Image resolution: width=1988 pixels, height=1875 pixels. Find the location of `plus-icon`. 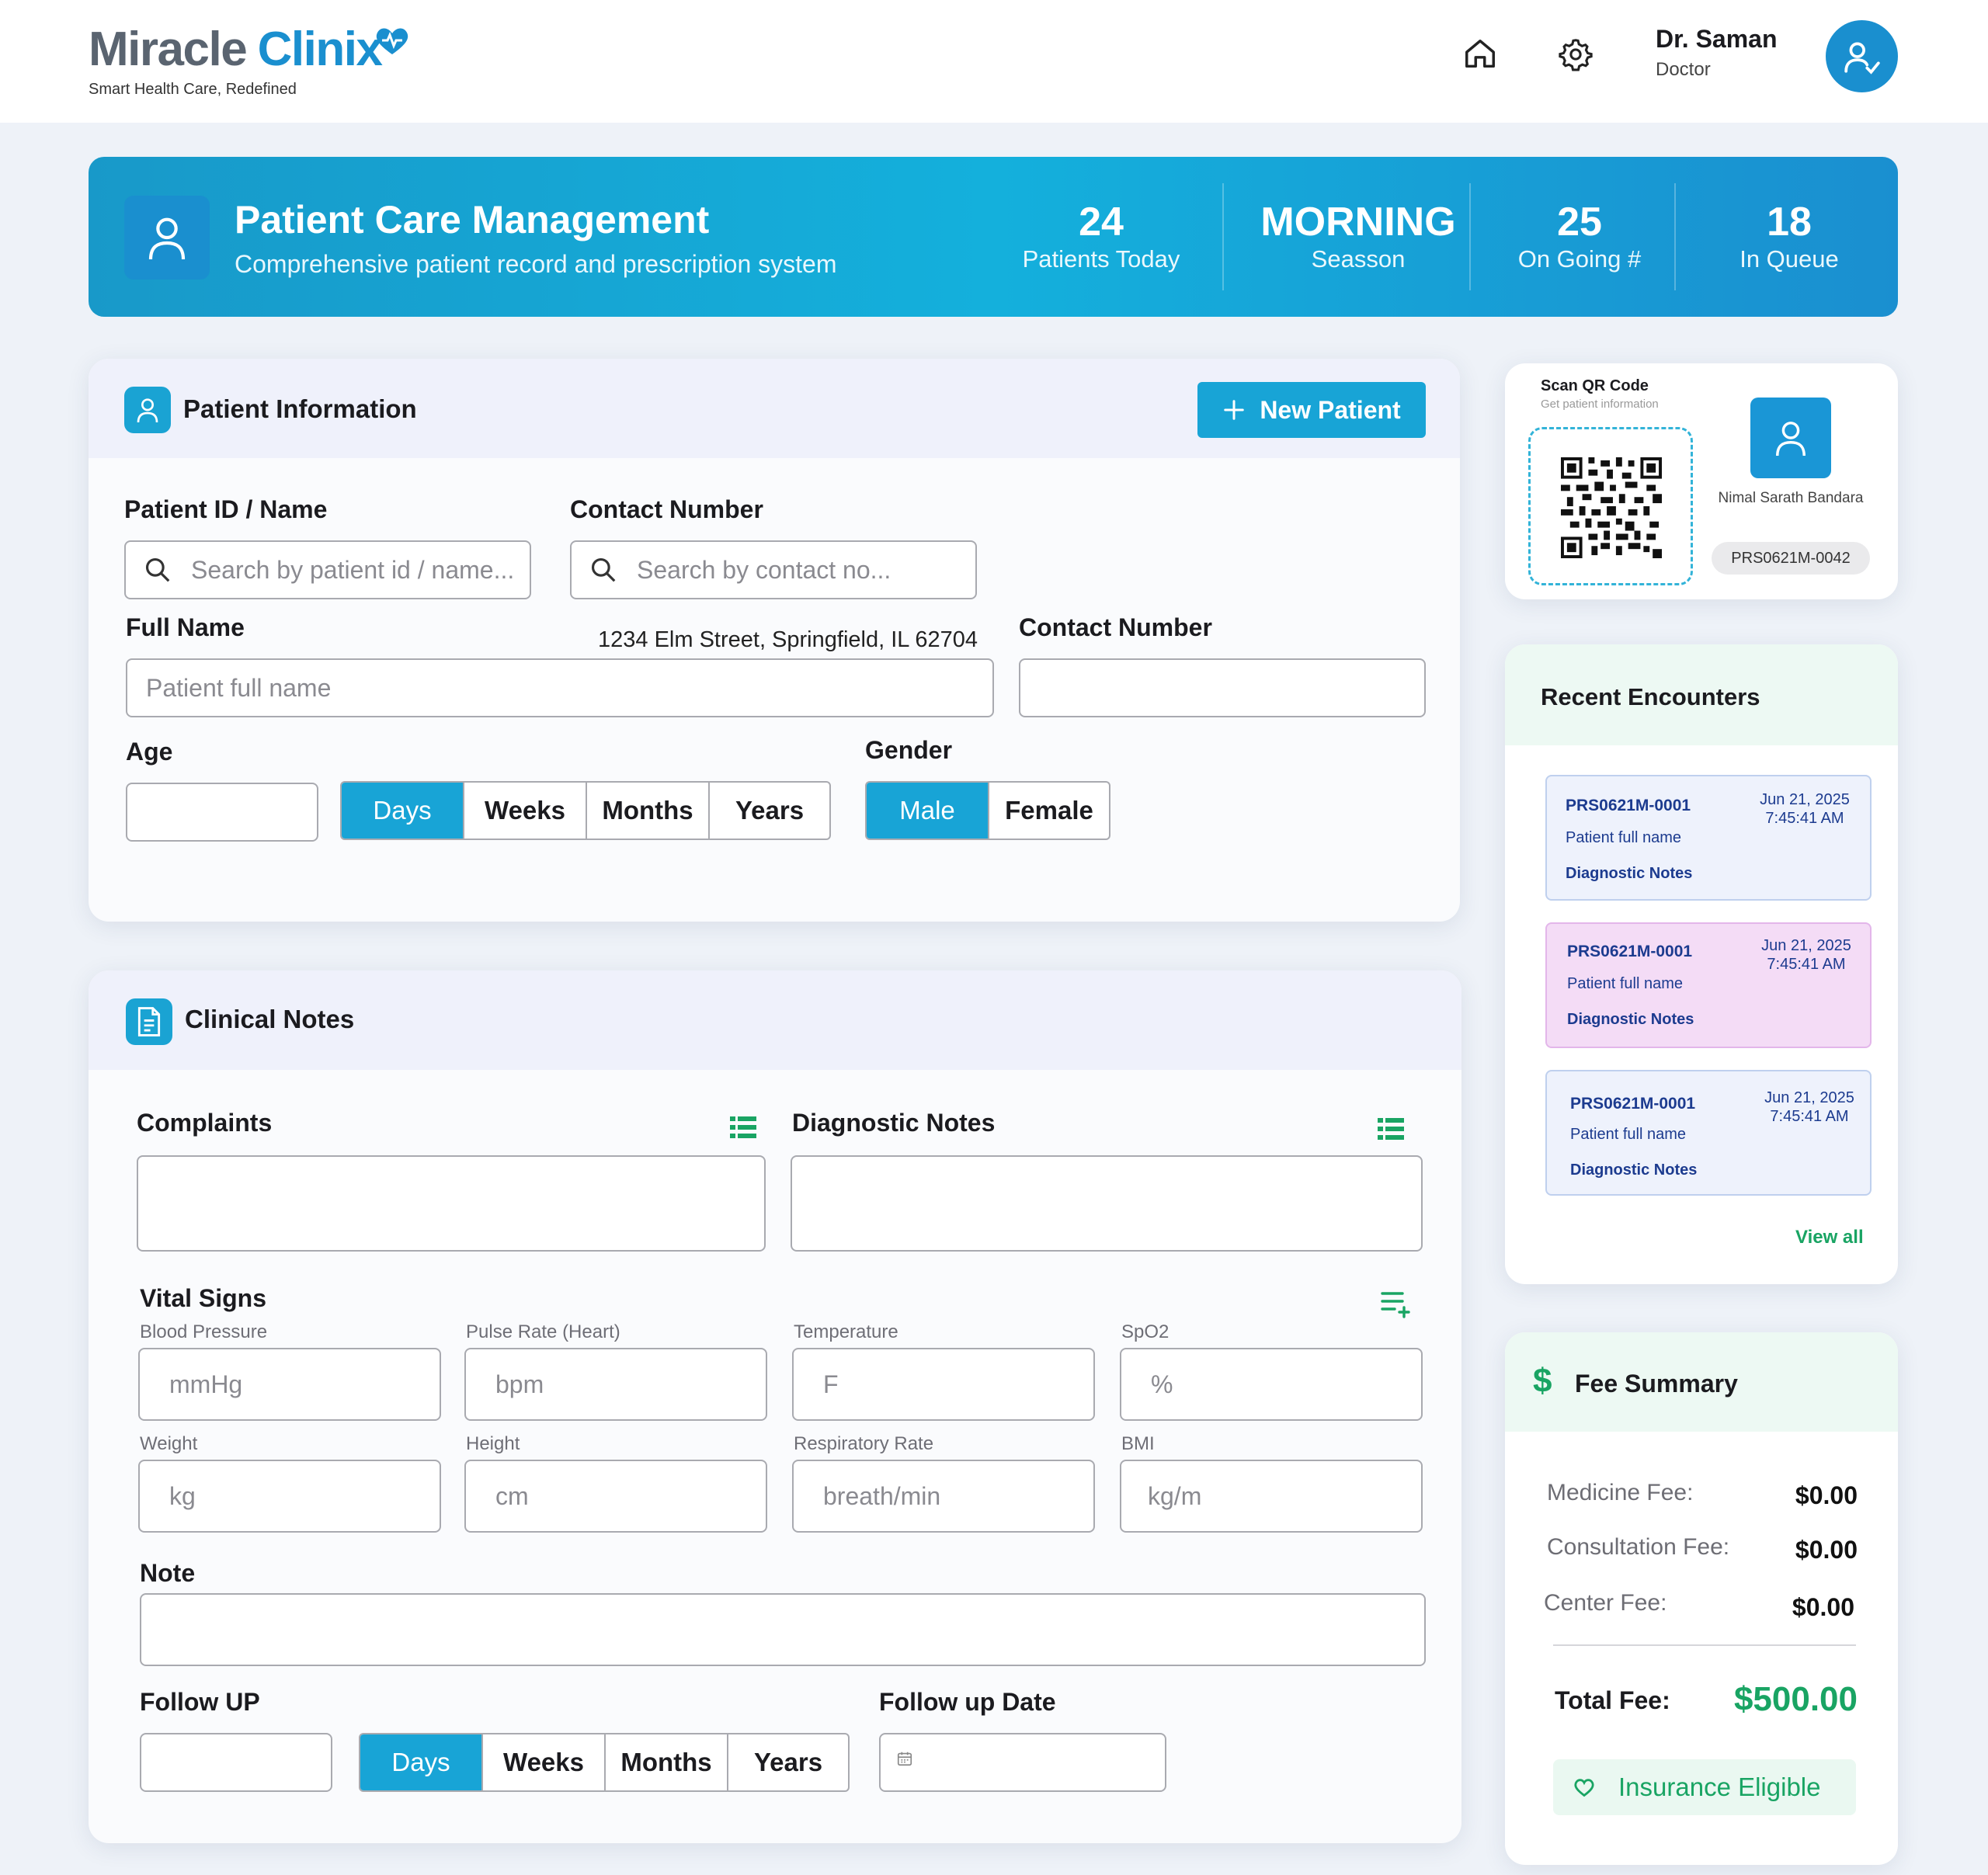

plus-icon is located at coordinates (1234, 410).